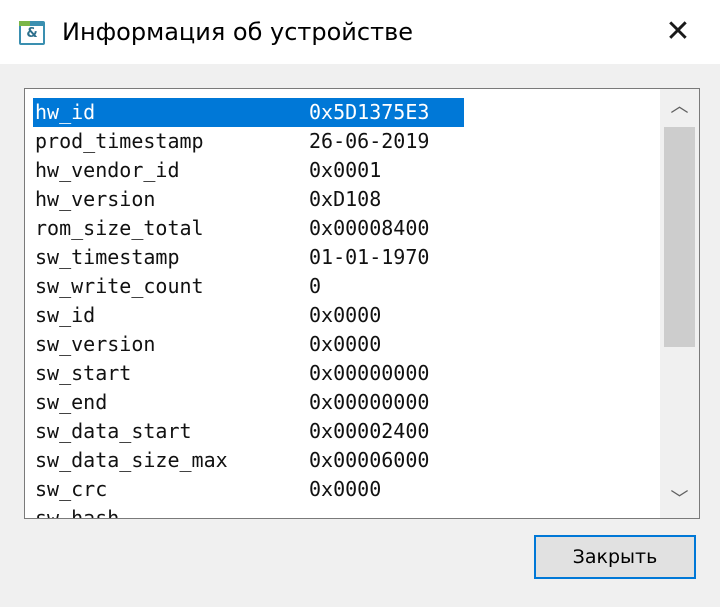 This screenshot has height=607, width=720. Describe the element at coordinates (615, 557) in the screenshot. I see `close-button: Закрыть` at that location.